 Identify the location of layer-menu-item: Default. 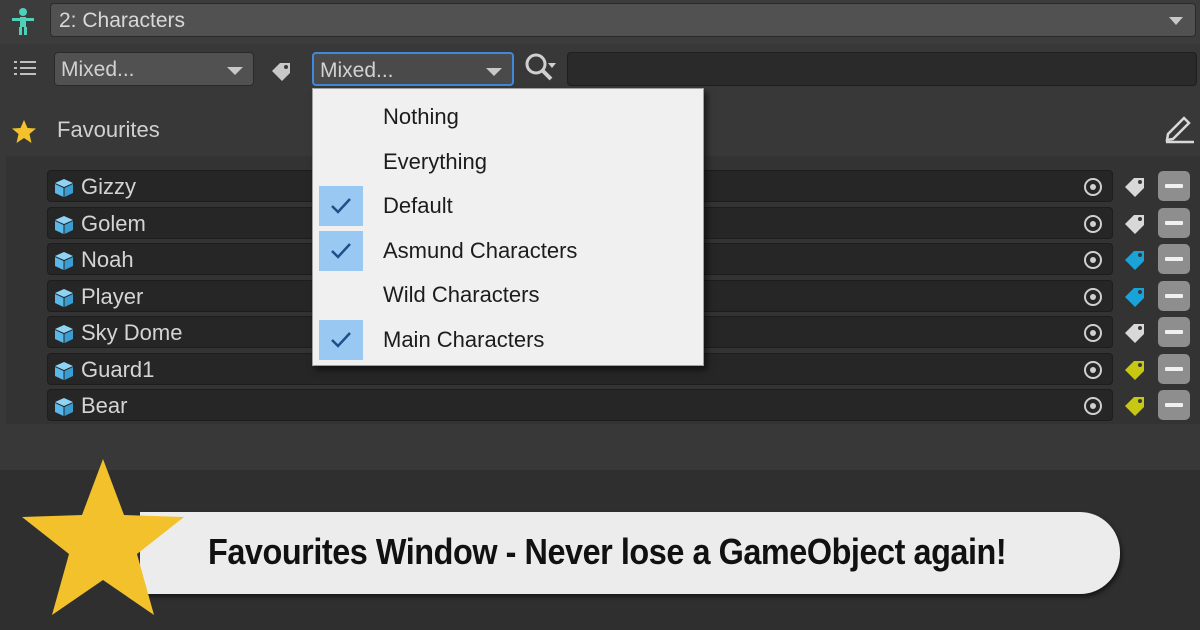
(508, 205).